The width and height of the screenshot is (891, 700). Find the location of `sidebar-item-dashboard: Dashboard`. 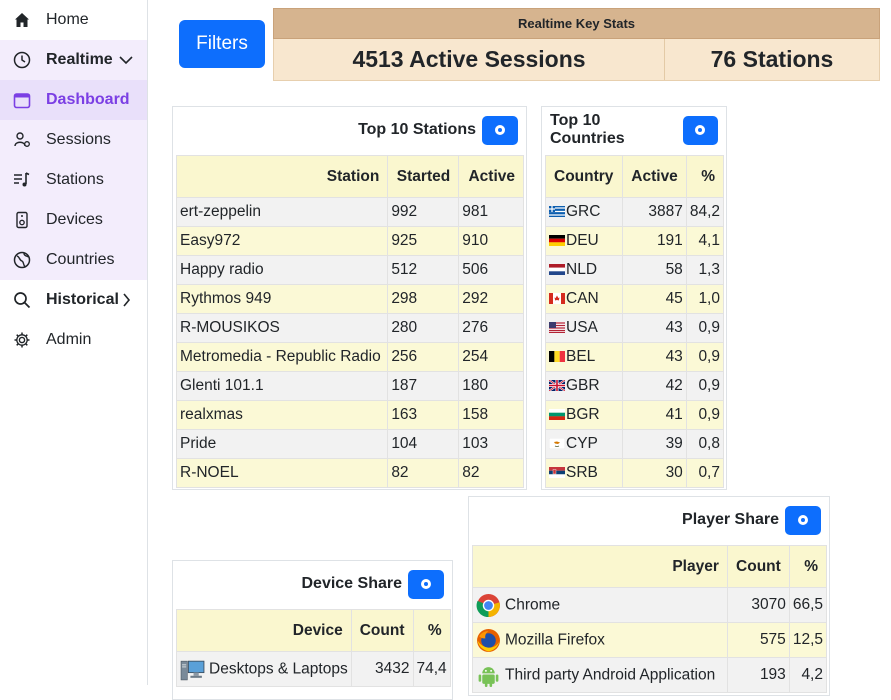

sidebar-item-dashboard: Dashboard is located at coordinates (73, 100).